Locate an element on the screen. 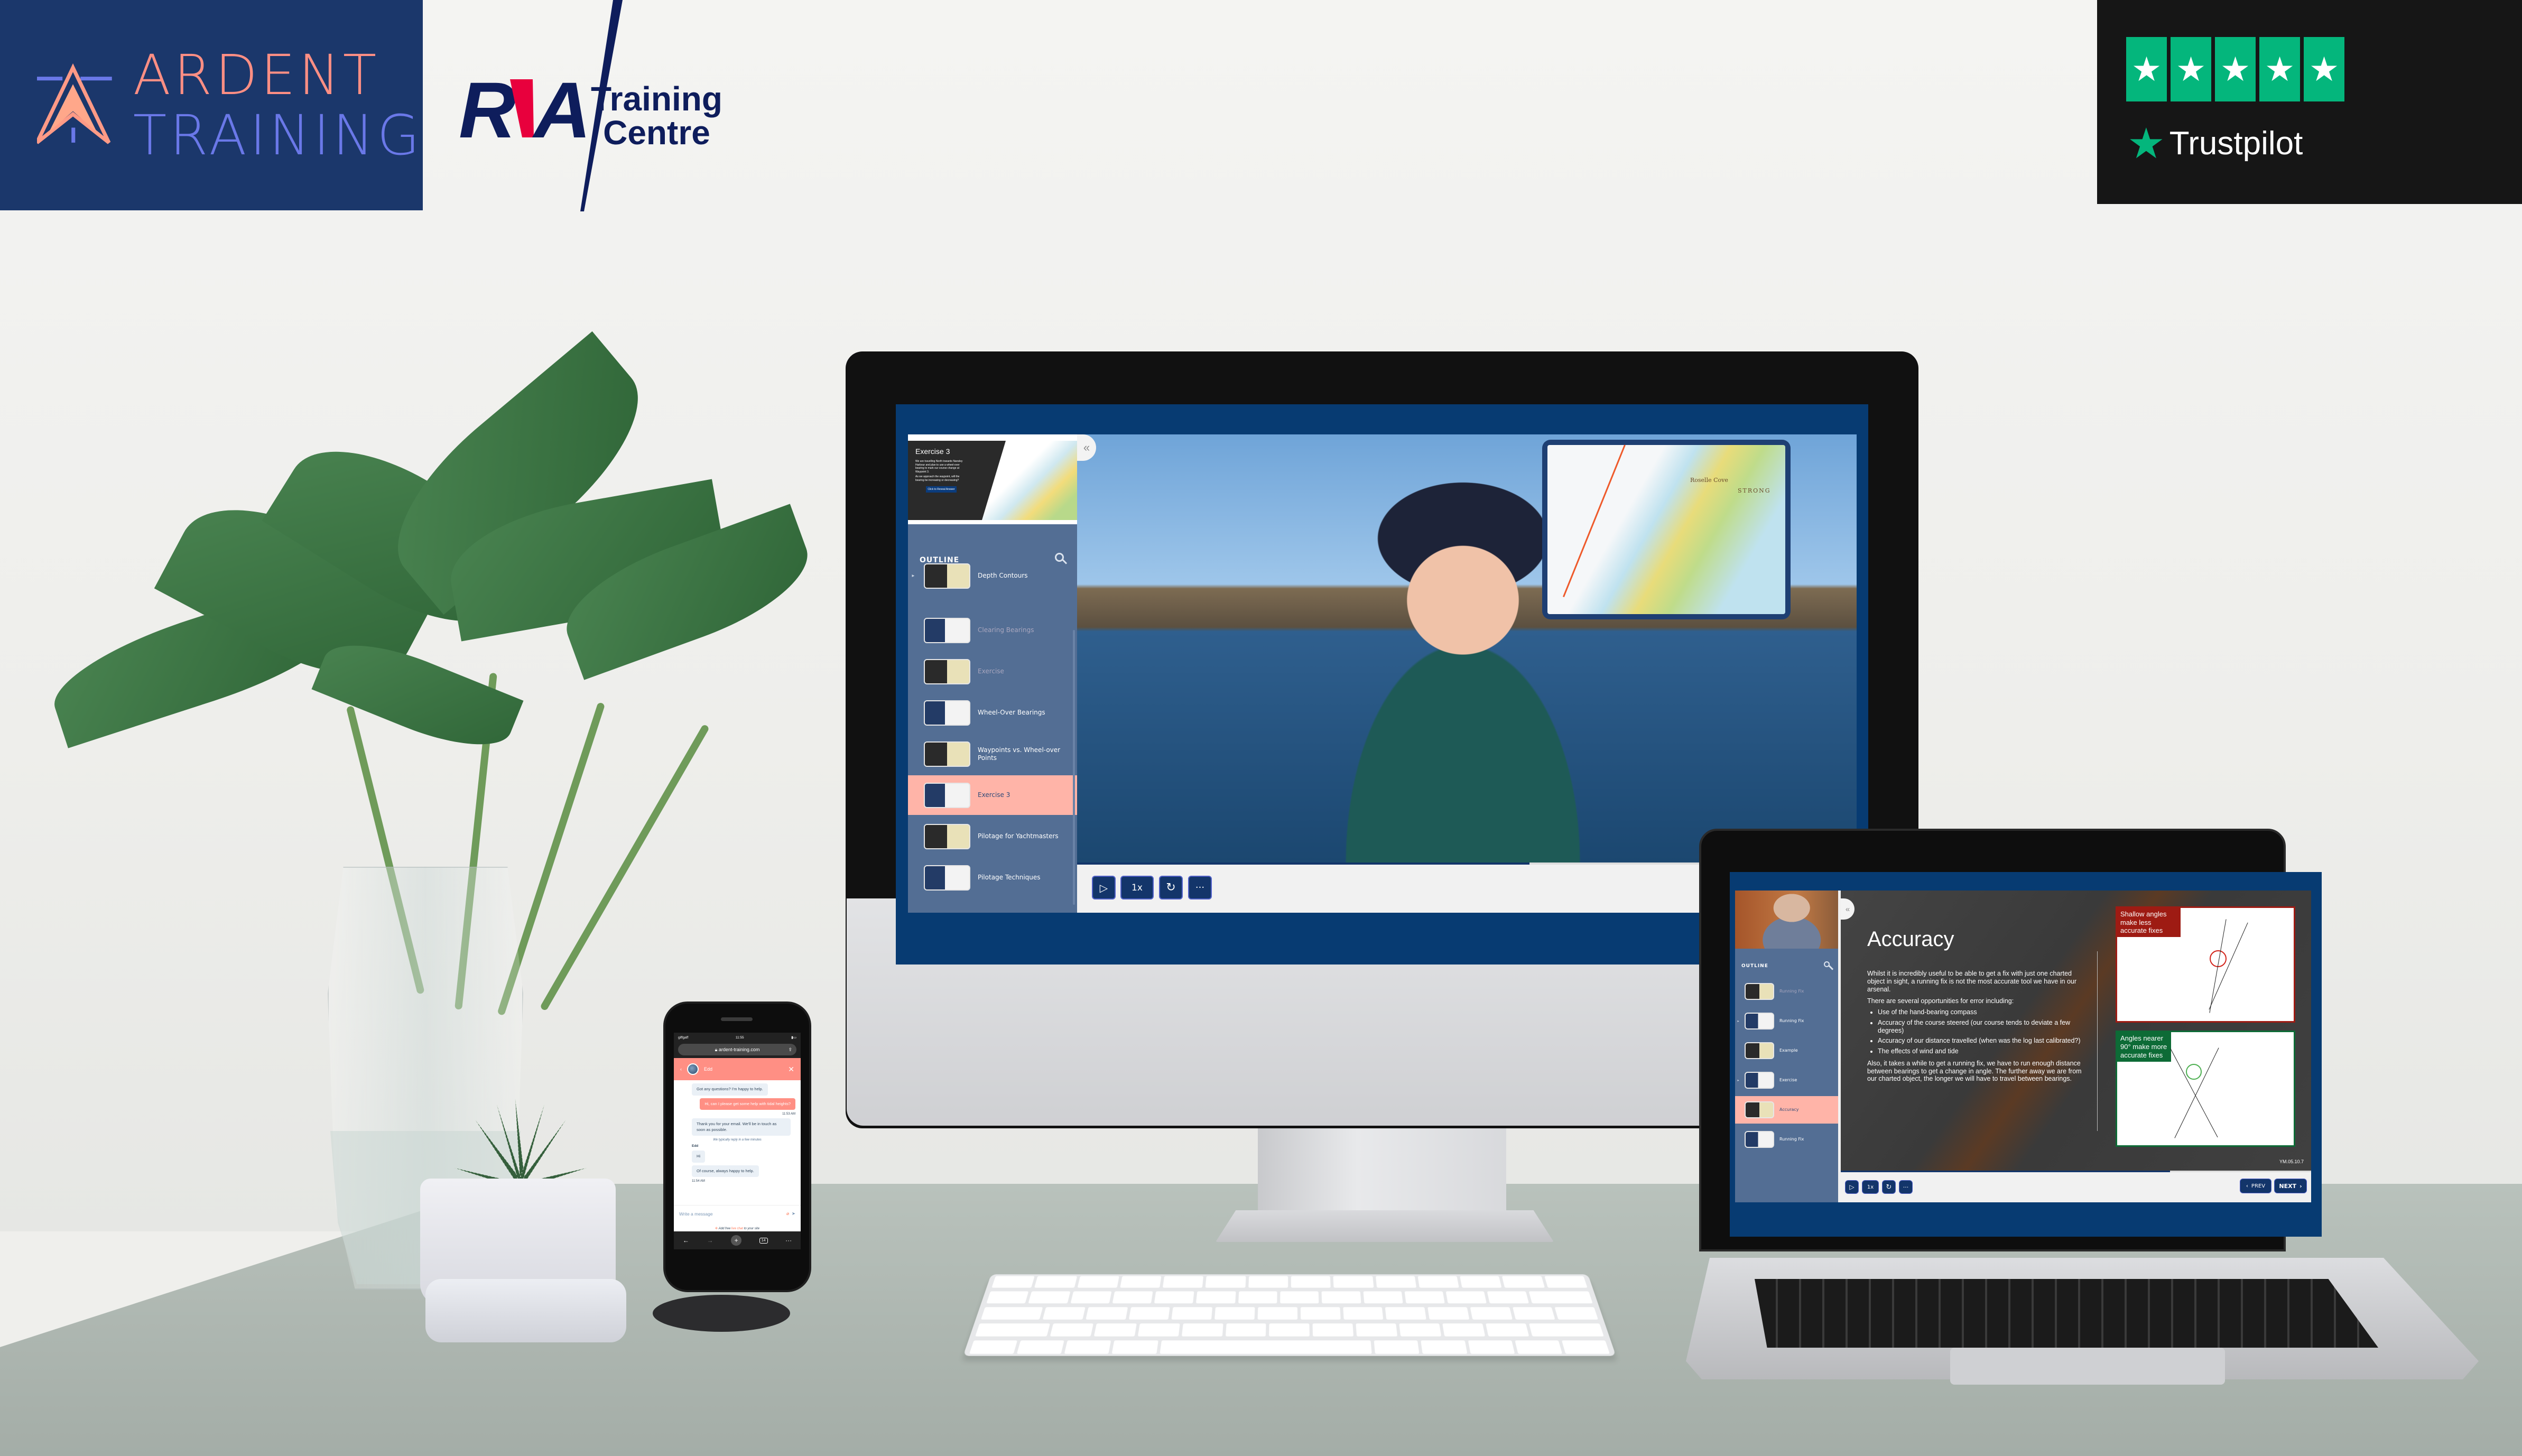 This screenshot has width=2522, height=1456. progress-track is located at coordinates (2076, 1171).